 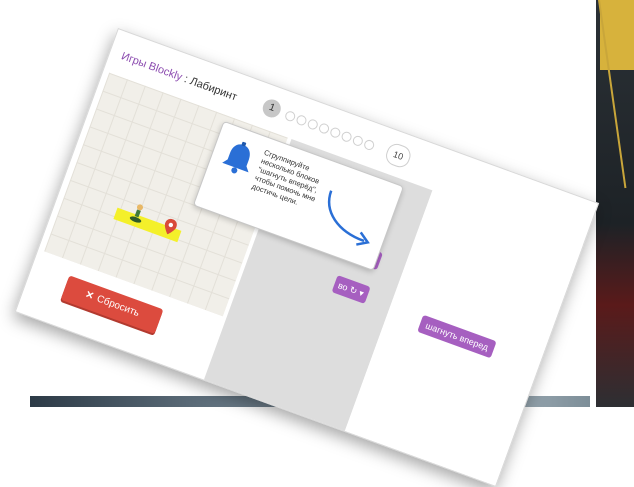 What do you see at coordinates (457, 336) in the screenshot?
I see `workspace-forward-block: шагнуть вперед` at bounding box center [457, 336].